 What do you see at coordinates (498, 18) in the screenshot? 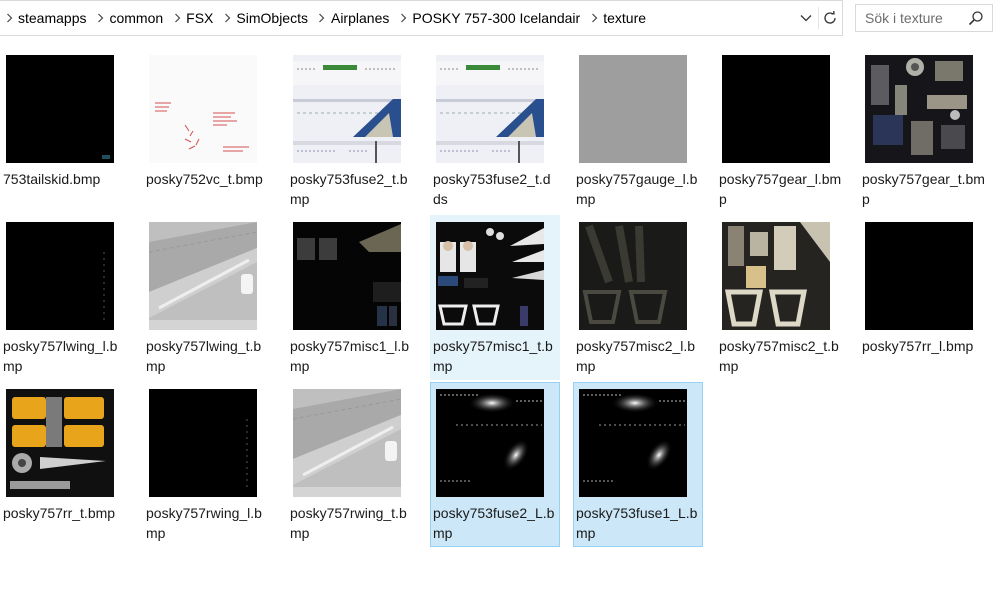
I see `breadcrumb-item: POSKY 757-300 Icelandair` at bounding box center [498, 18].